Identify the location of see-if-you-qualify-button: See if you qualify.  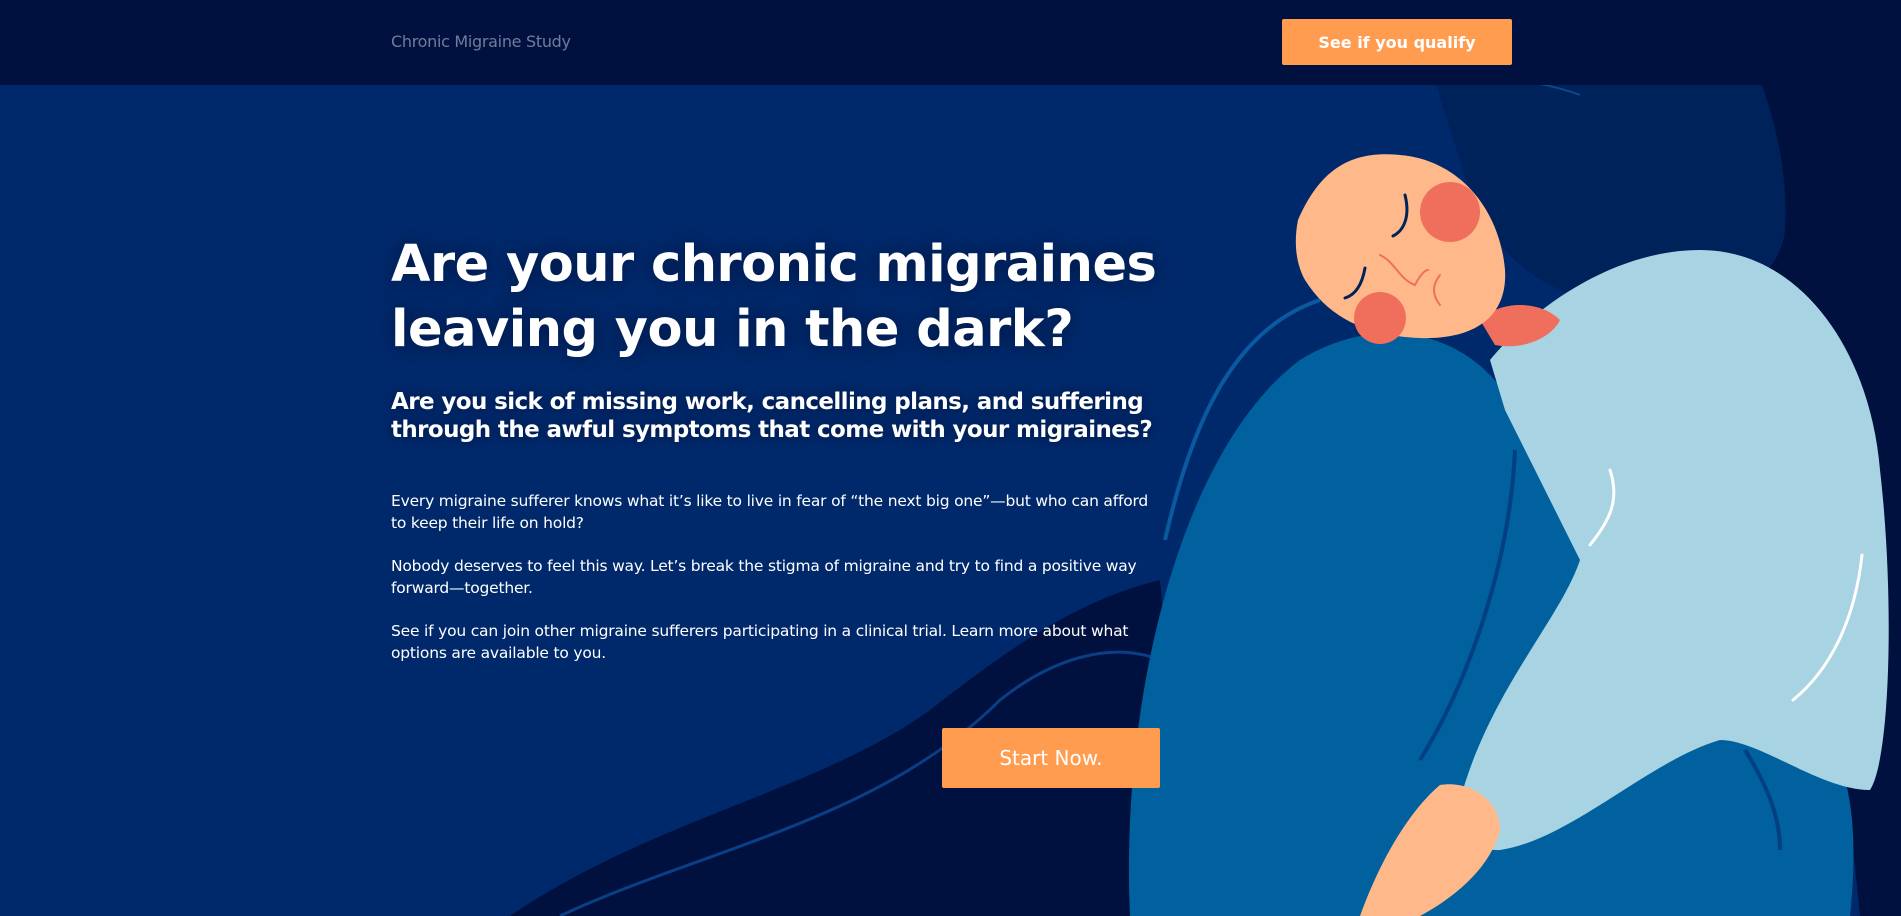
(1397, 42).